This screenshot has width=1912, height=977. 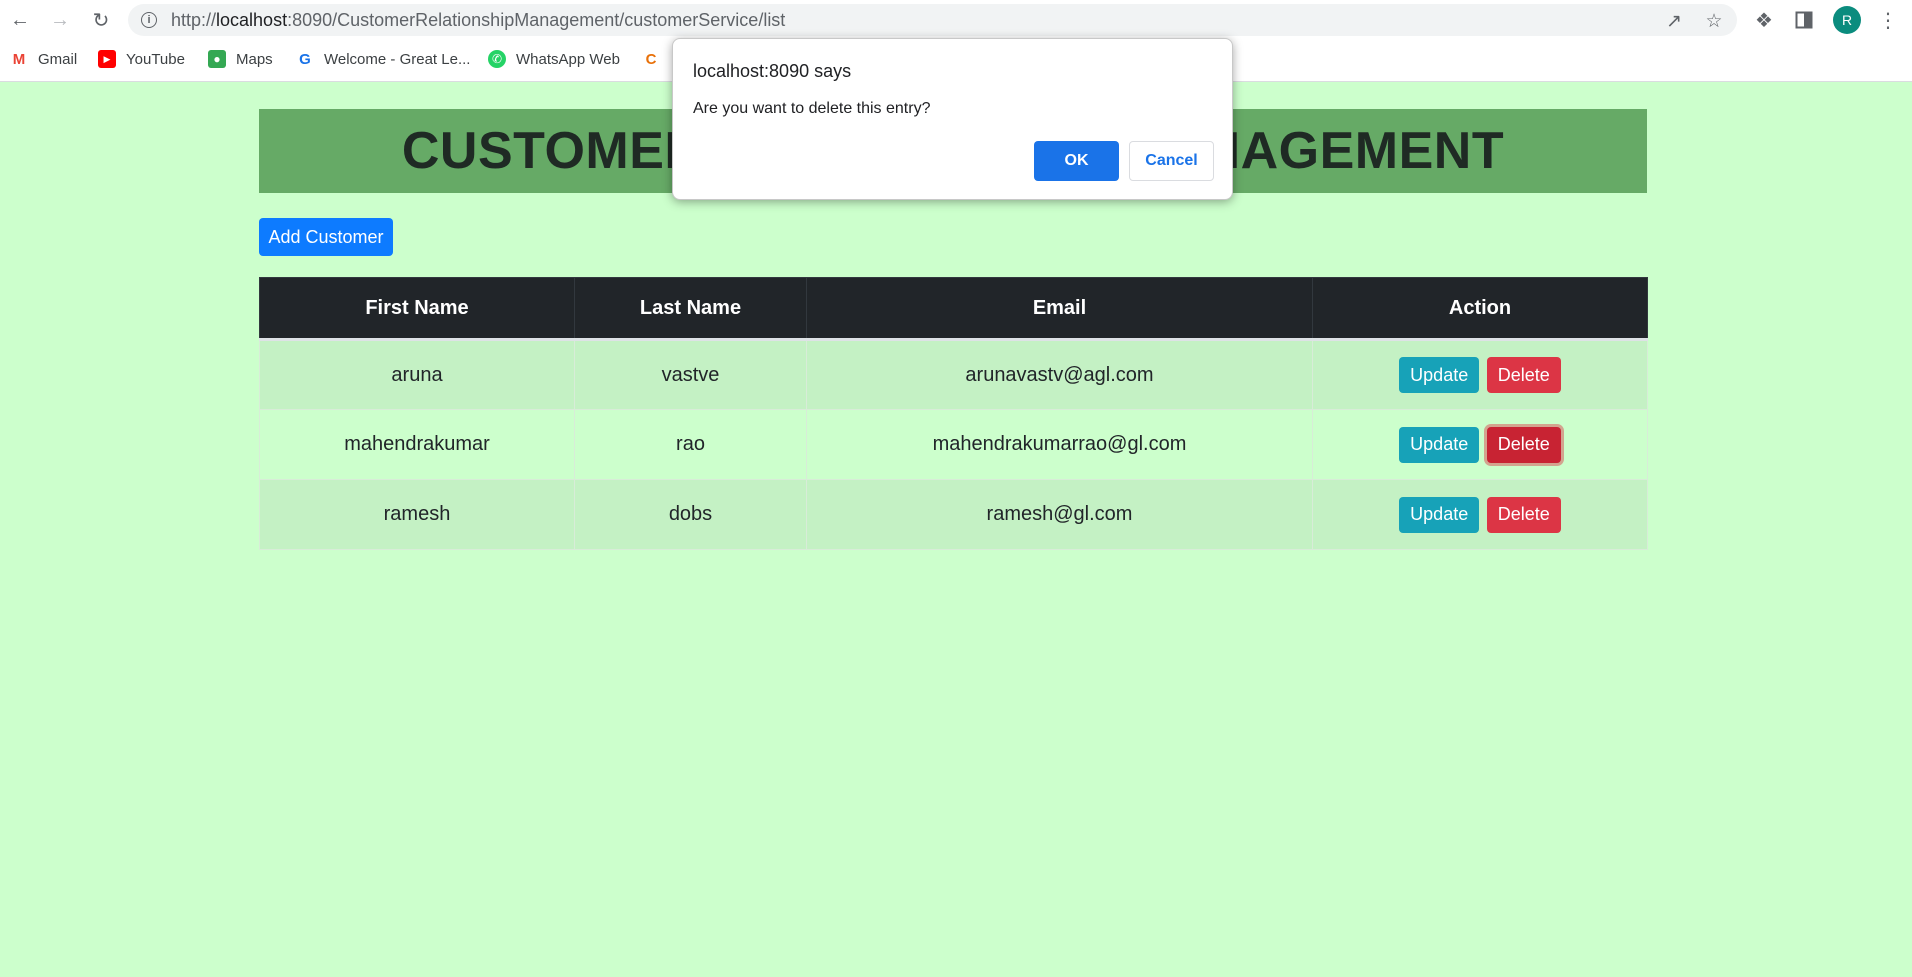 I want to click on bookmark-gmail: M Gmail, so click(x=43, y=59).